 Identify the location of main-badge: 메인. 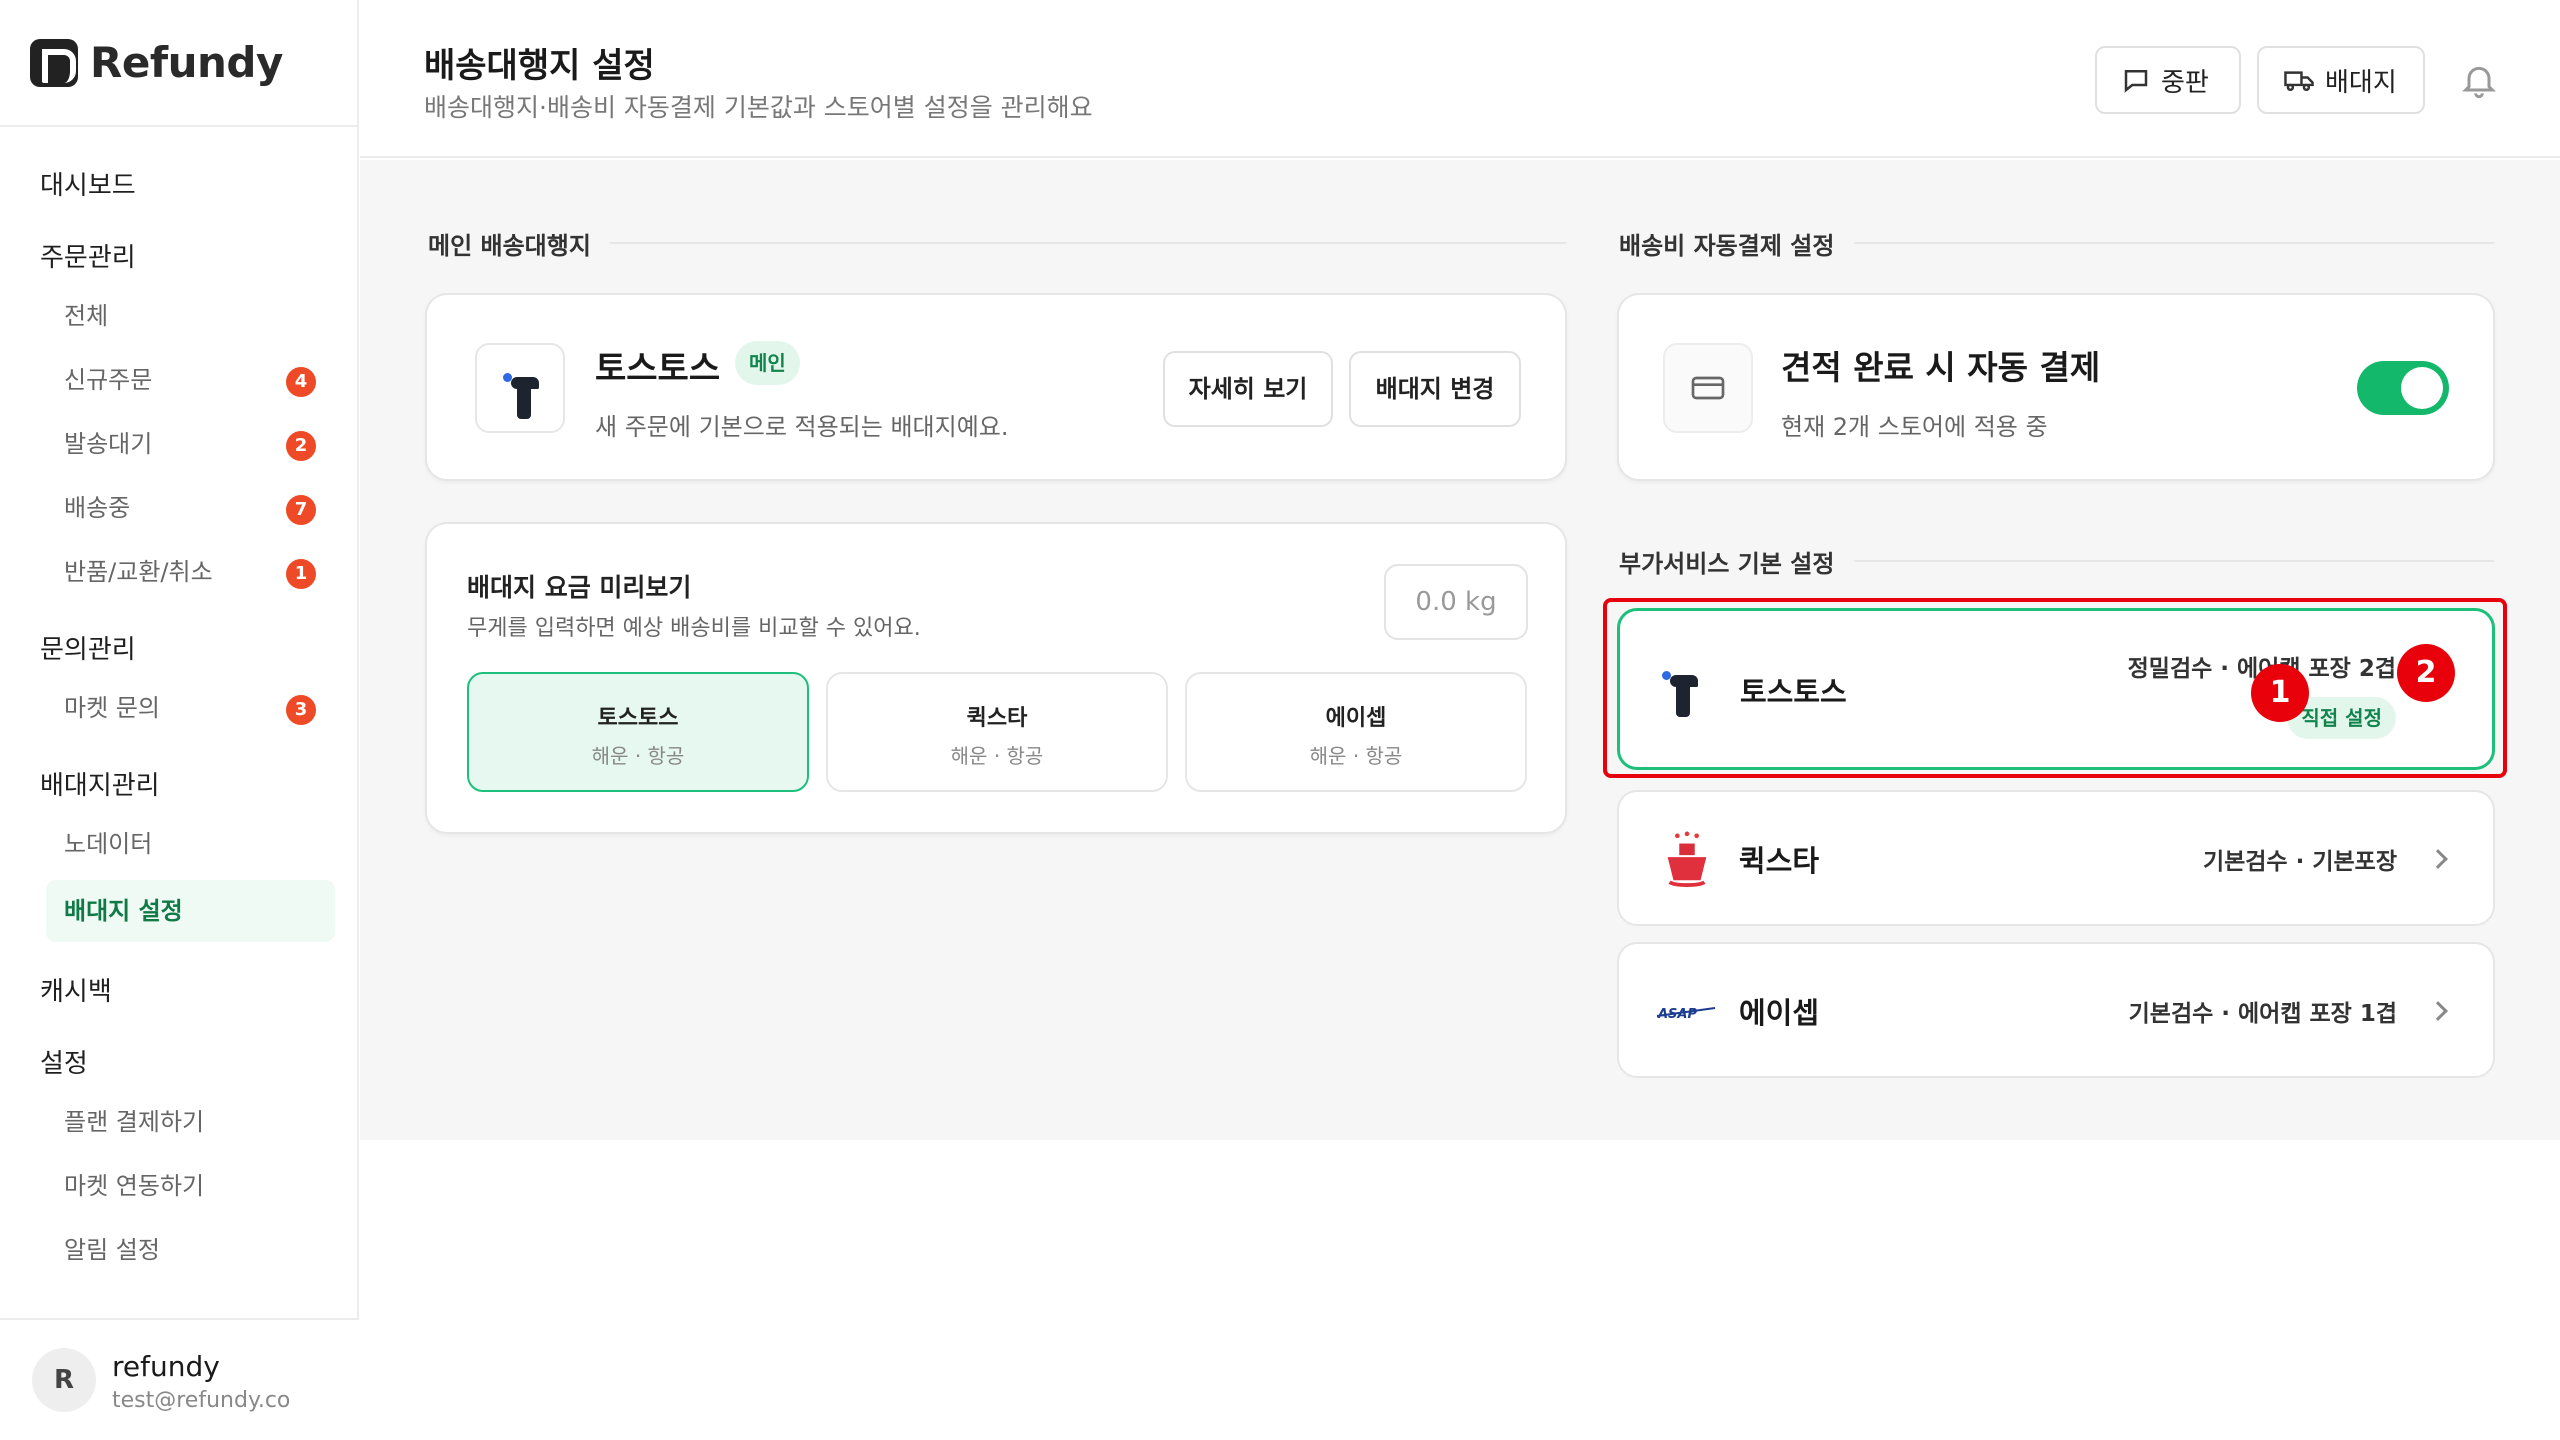
(767, 363).